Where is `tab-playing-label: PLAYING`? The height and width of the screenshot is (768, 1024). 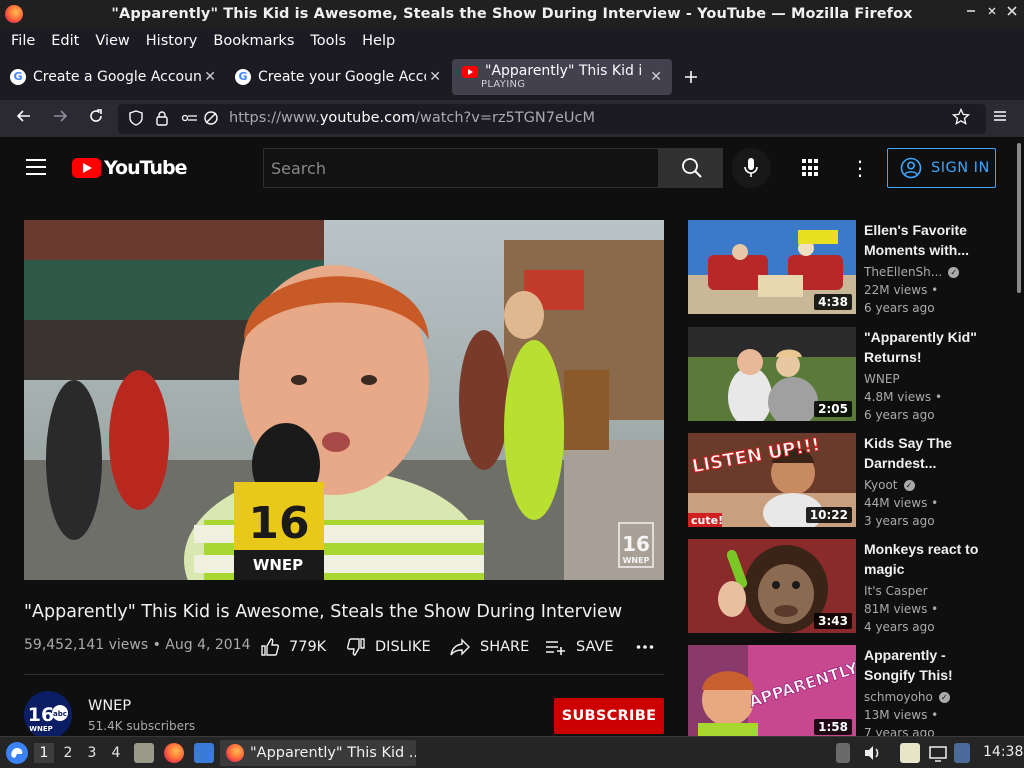
tab-playing-label: PLAYING is located at coordinates (503, 84).